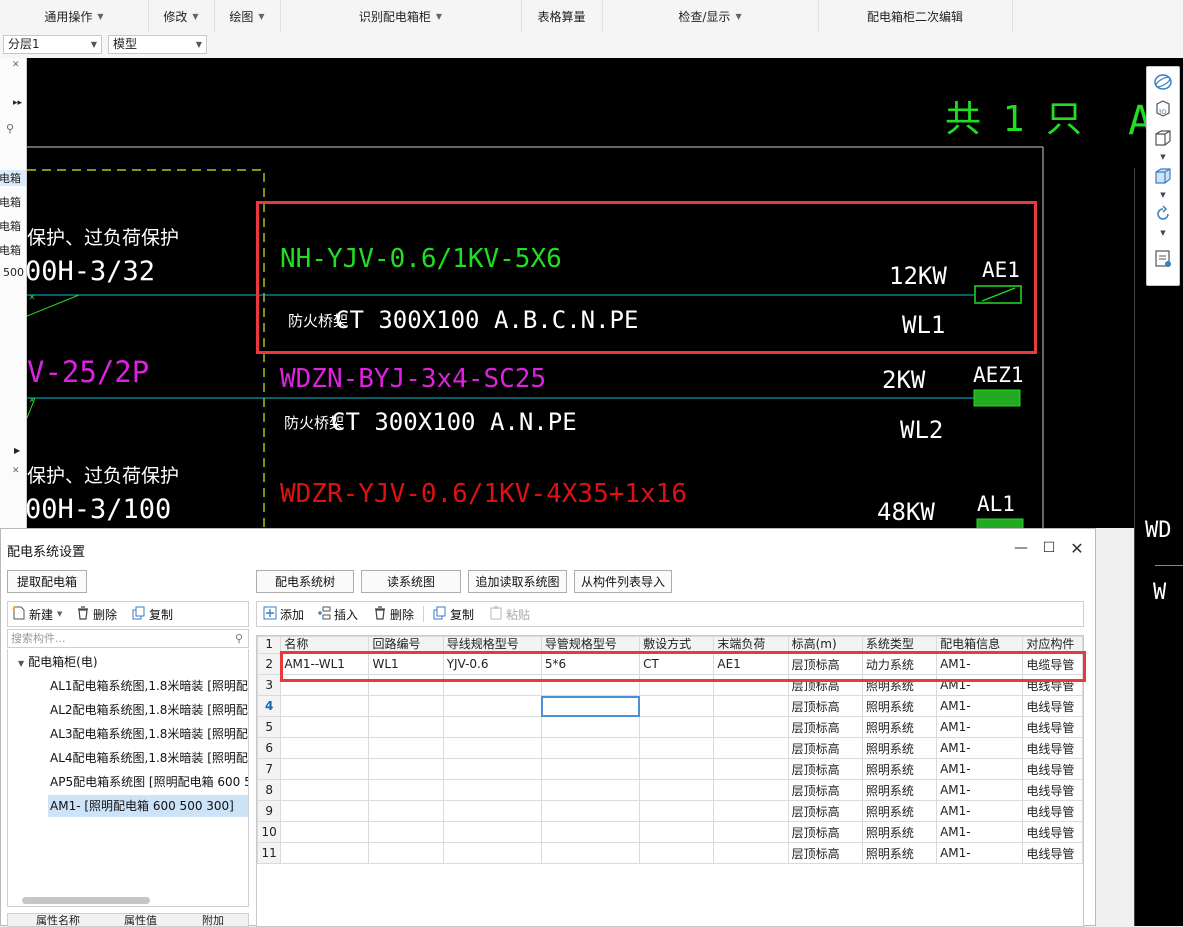 The width and height of the screenshot is (1183, 927). I want to click on table-row: 7 层顶标高 照明系统 AM1- 电线导管, so click(670, 769).